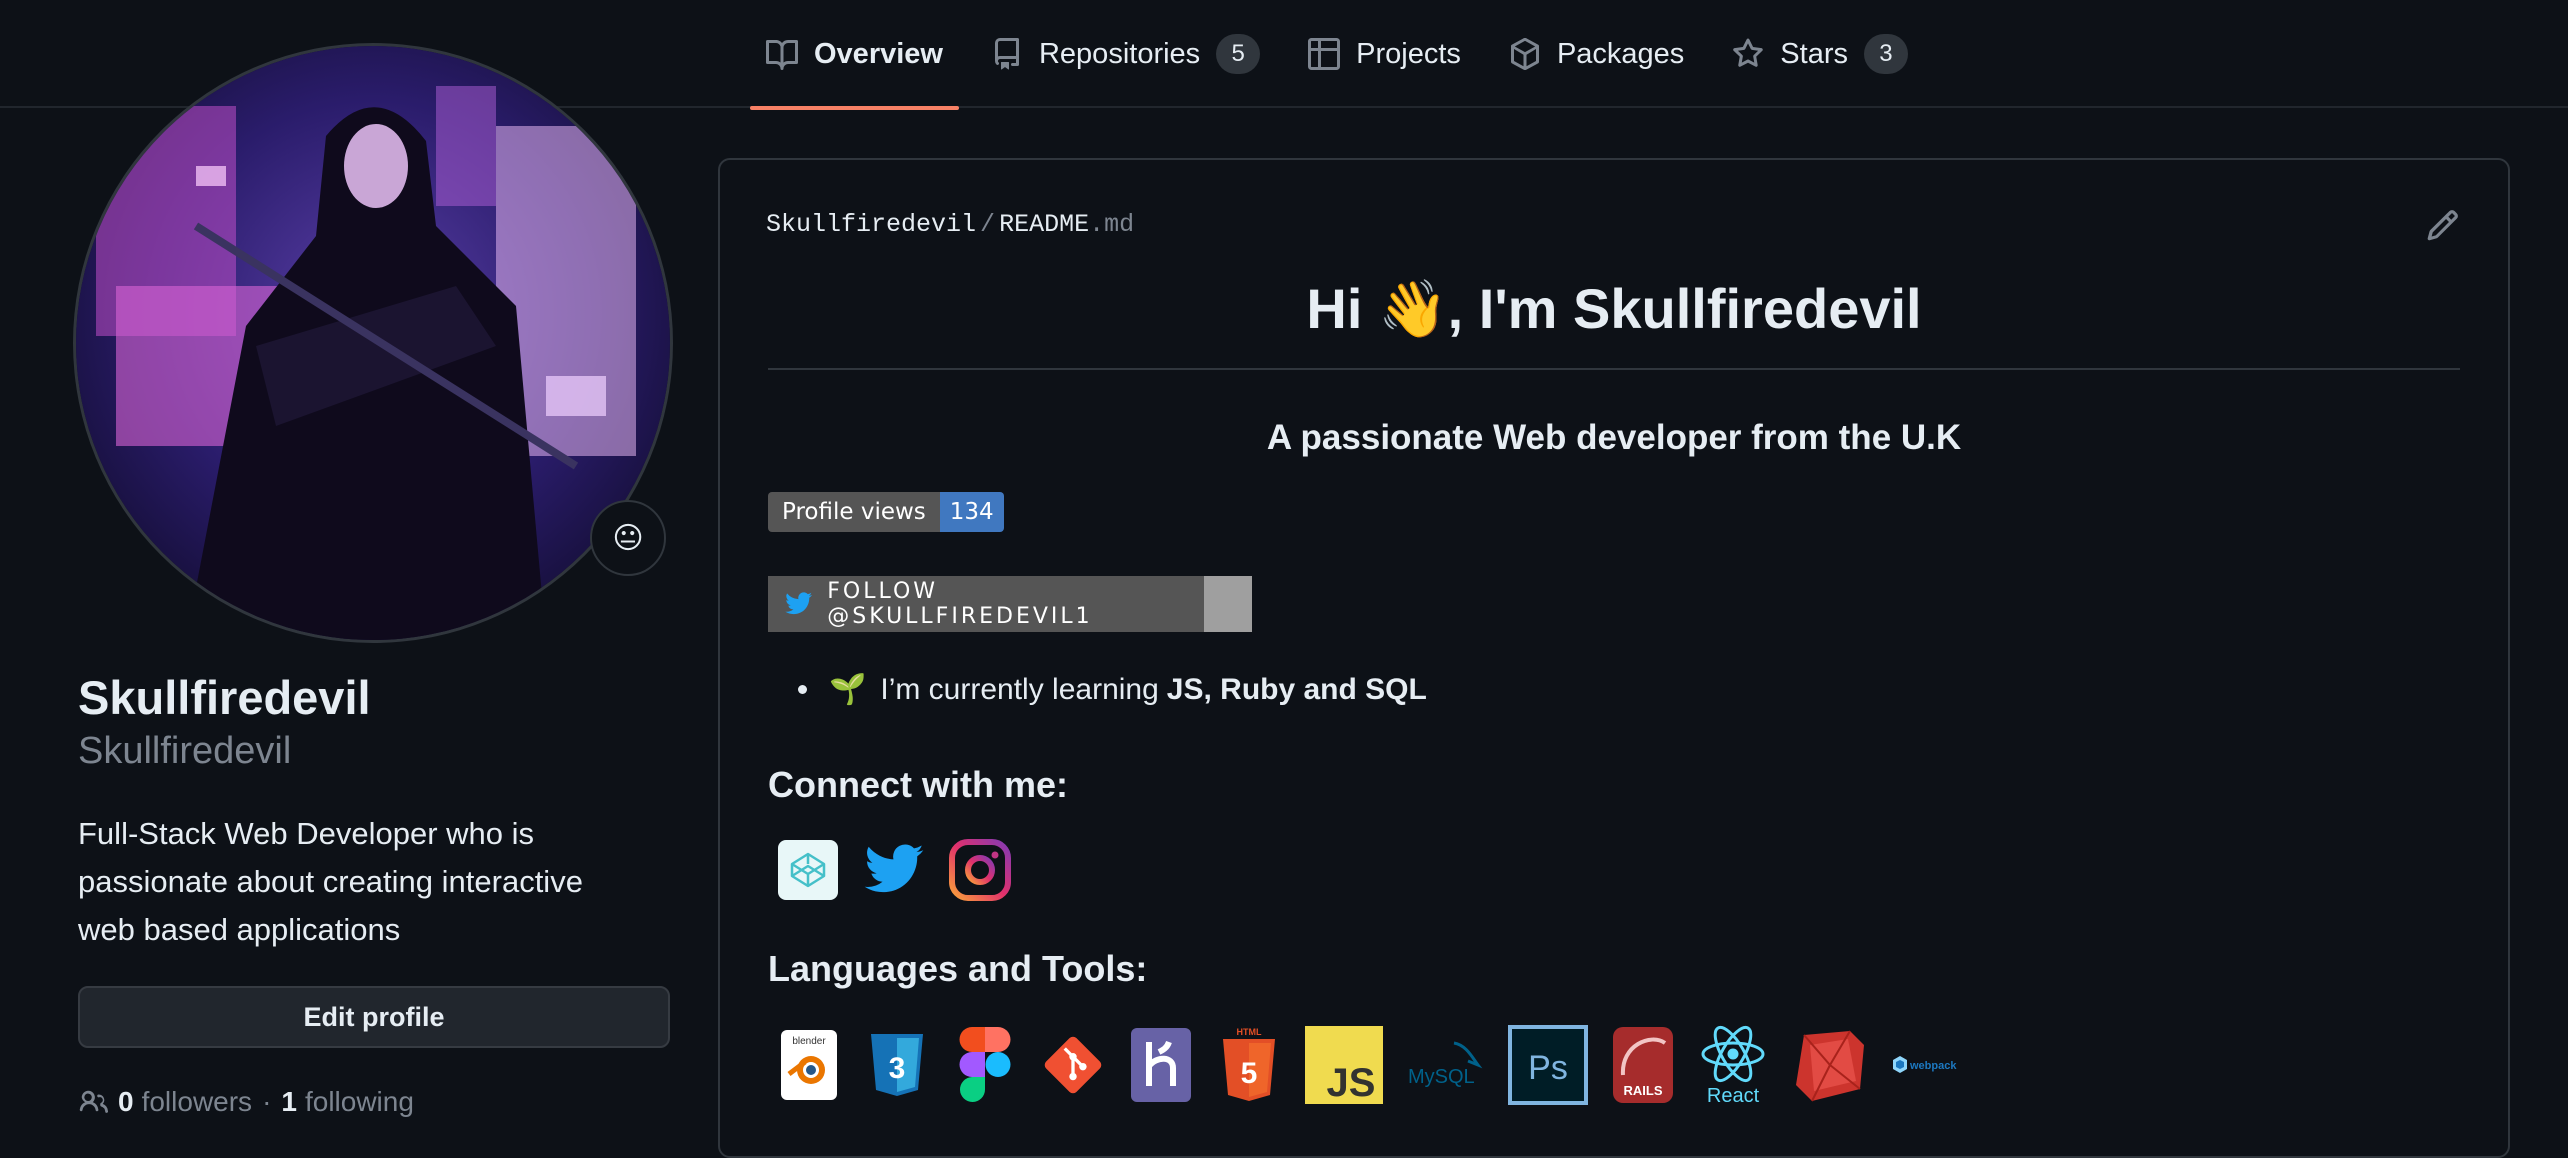  I want to click on ruby-icon, so click(1830, 1065).